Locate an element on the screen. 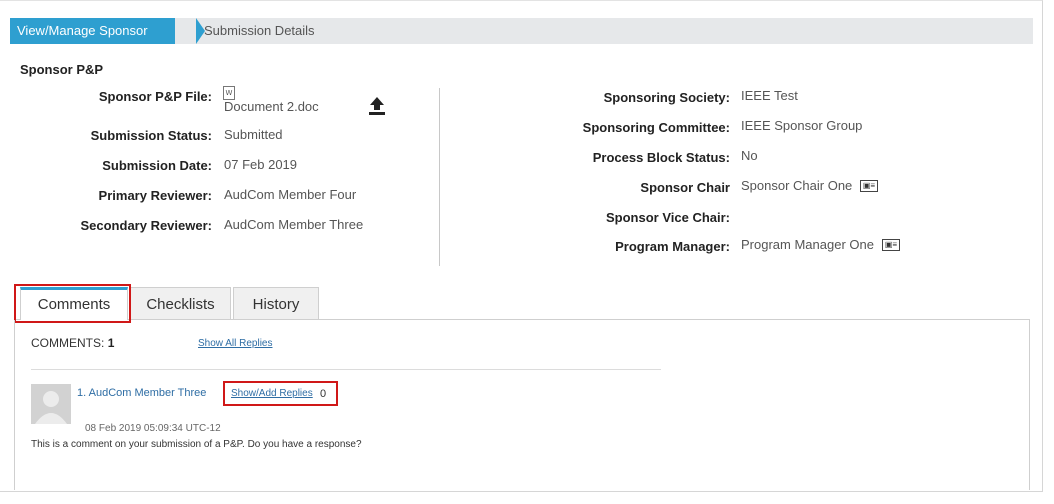 The width and height of the screenshot is (1054, 504). program-manager-label: Program Manager: is located at coordinates (672, 246).